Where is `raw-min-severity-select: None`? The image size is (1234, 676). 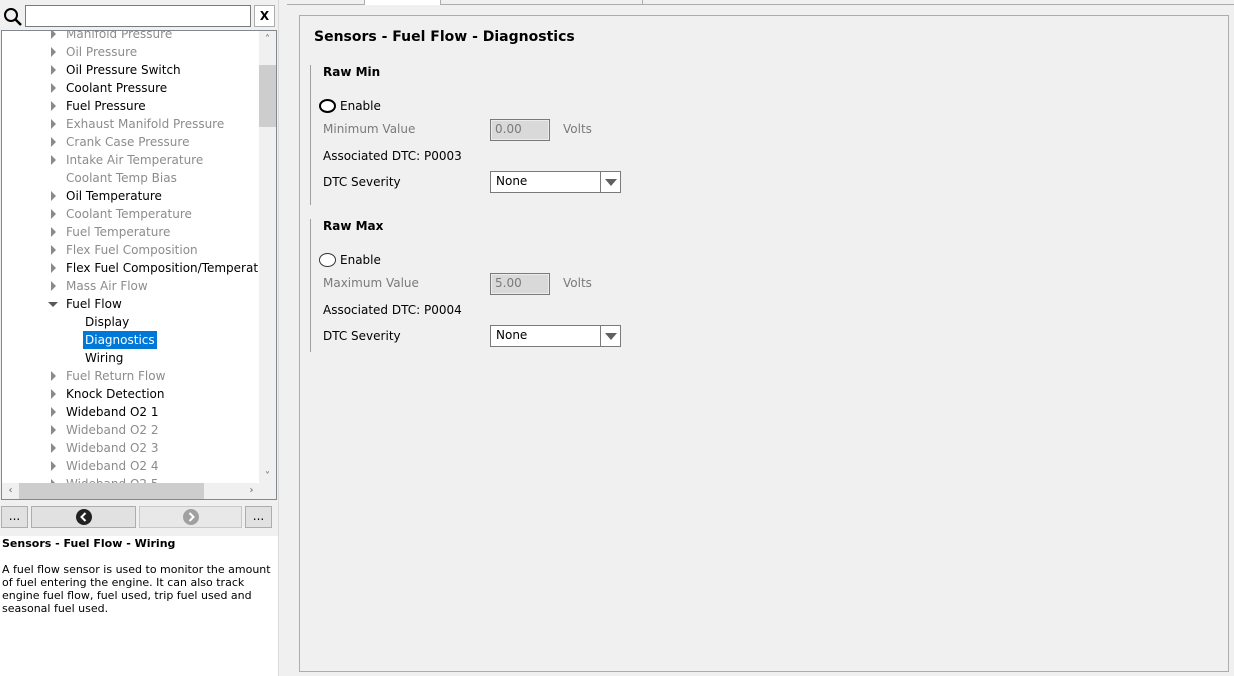 raw-min-severity-select: None is located at coordinates (555, 182).